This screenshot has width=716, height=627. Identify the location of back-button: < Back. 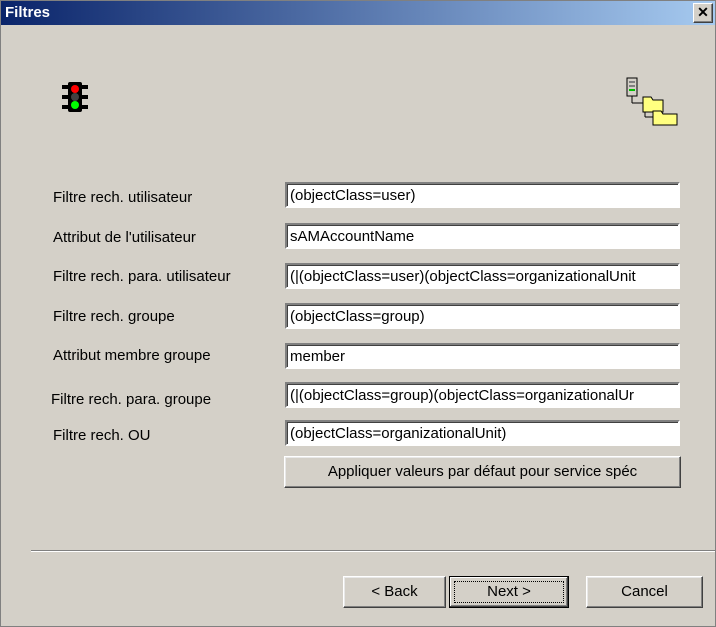
(394, 592).